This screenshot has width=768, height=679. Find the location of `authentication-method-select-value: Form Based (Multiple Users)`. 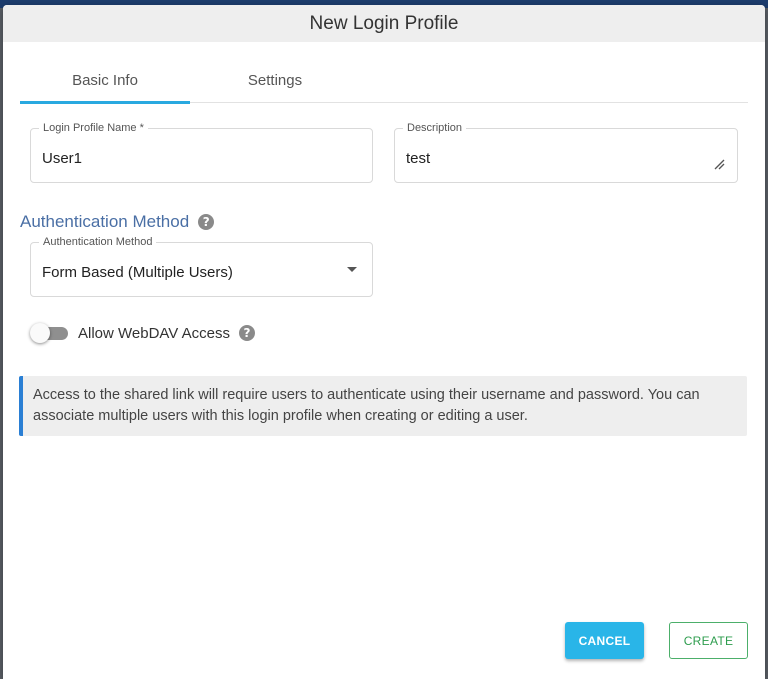

authentication-method-select-value: Form Based (Multiple Users) is located at coordinates (137, 272).